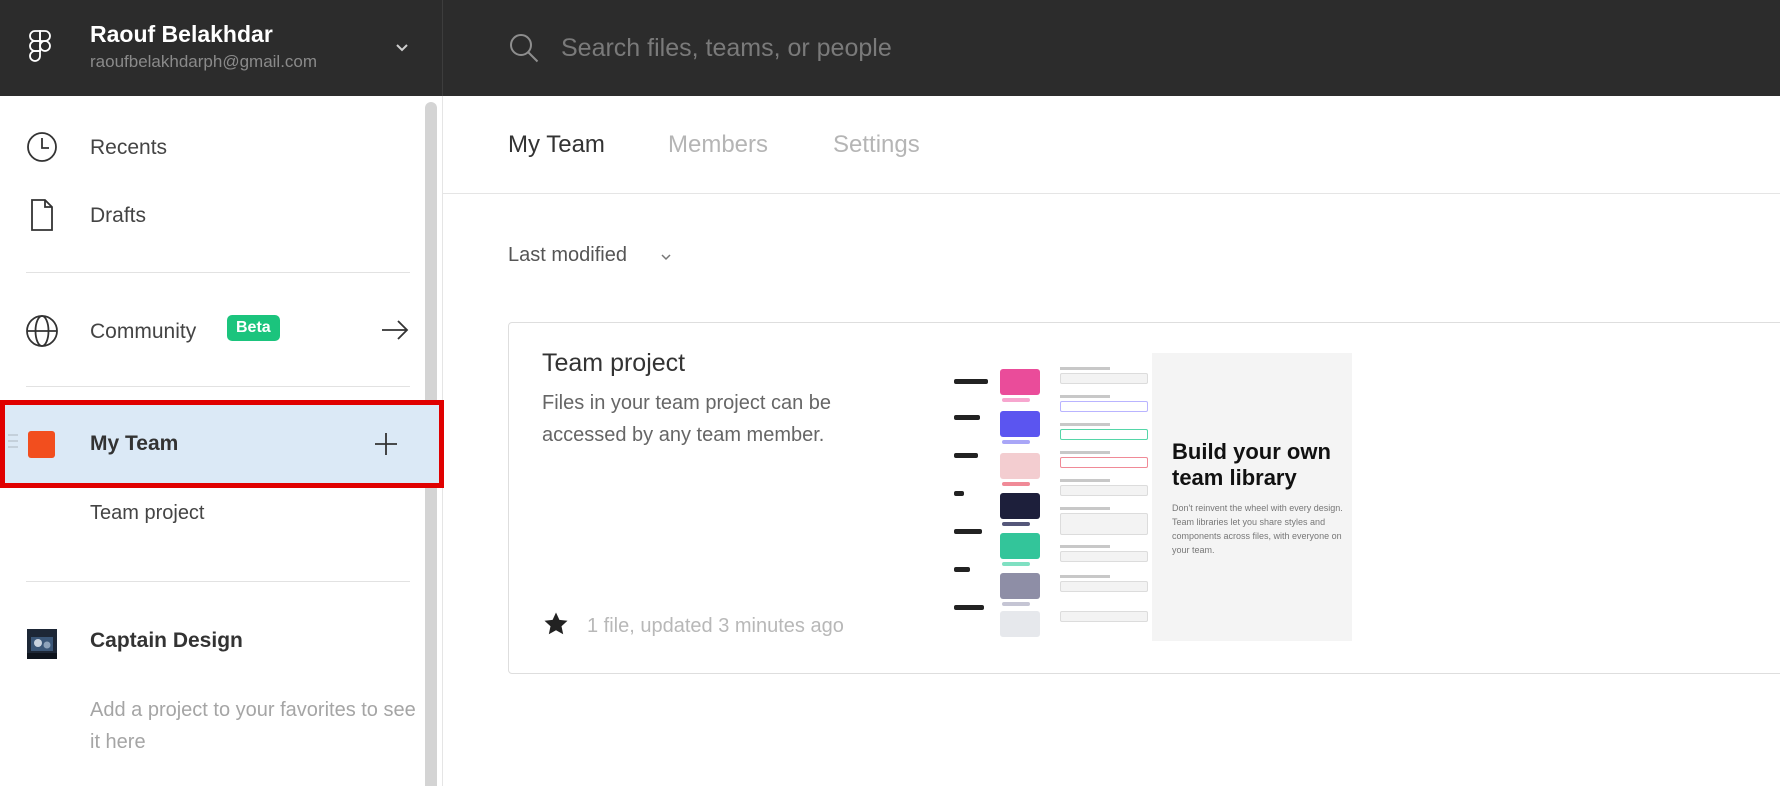 Image resolution: width=1780 pixels, height=786 pixels. Describe the element at coordinates (222, 444) in the screenshot. I see `sidebar-item-my-team: My Team` at that location.